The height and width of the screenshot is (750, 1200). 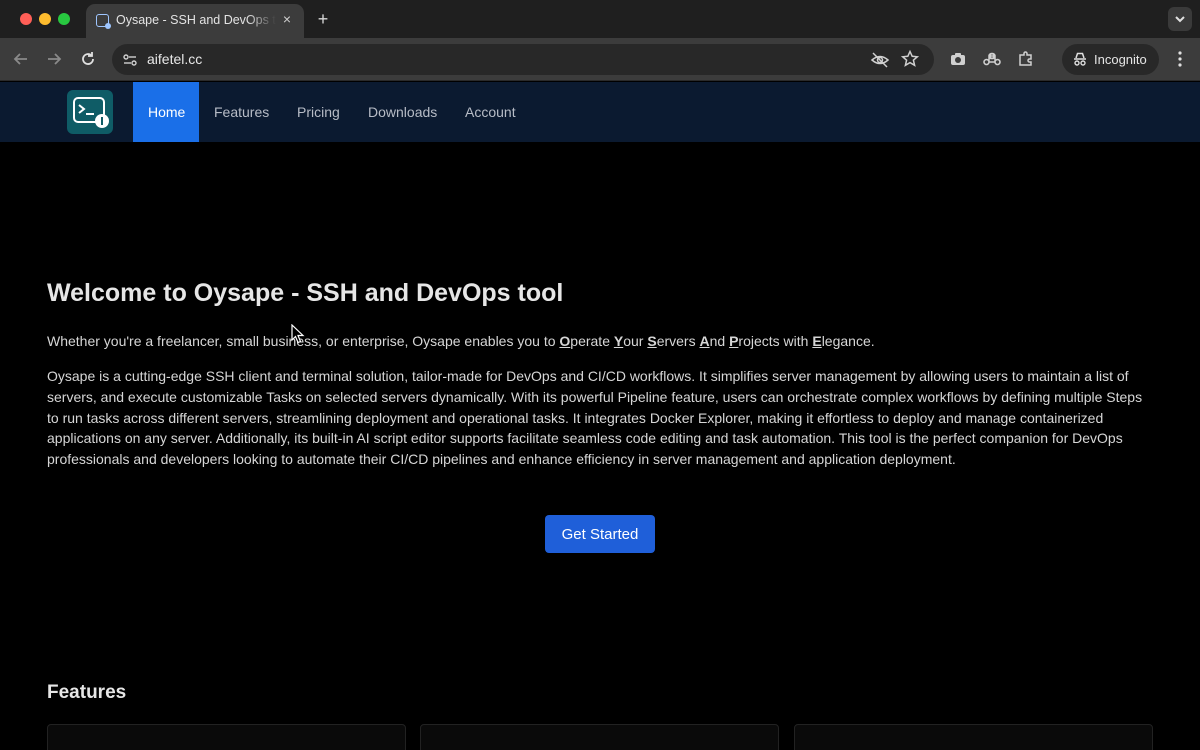 I want to click on arrow-right-icon, so click(x=55, y=59).